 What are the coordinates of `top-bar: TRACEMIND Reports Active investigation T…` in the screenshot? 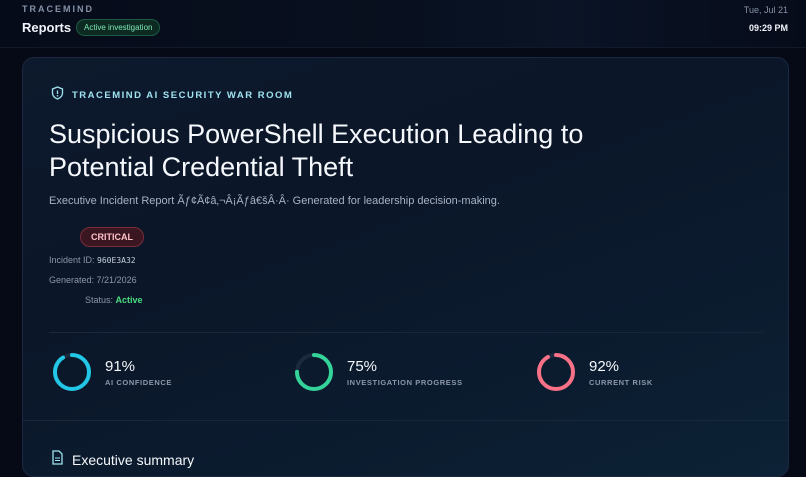 It's located at (403, 24).